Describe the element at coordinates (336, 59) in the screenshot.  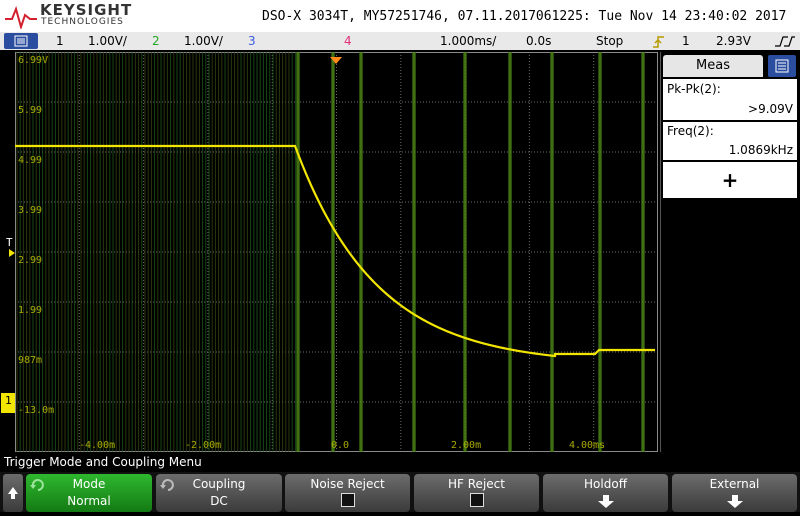
I see `trigger-time-marker` at that location.